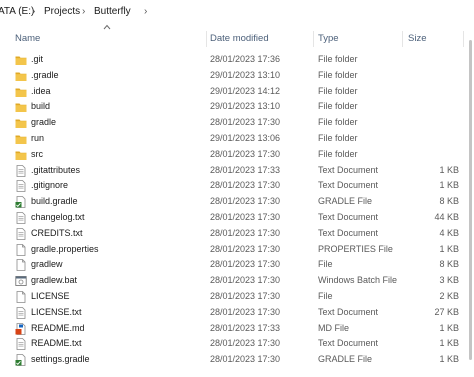  I want to click on file-row: .git 28/01/2023 17:36 File folder, so click(237, 60).